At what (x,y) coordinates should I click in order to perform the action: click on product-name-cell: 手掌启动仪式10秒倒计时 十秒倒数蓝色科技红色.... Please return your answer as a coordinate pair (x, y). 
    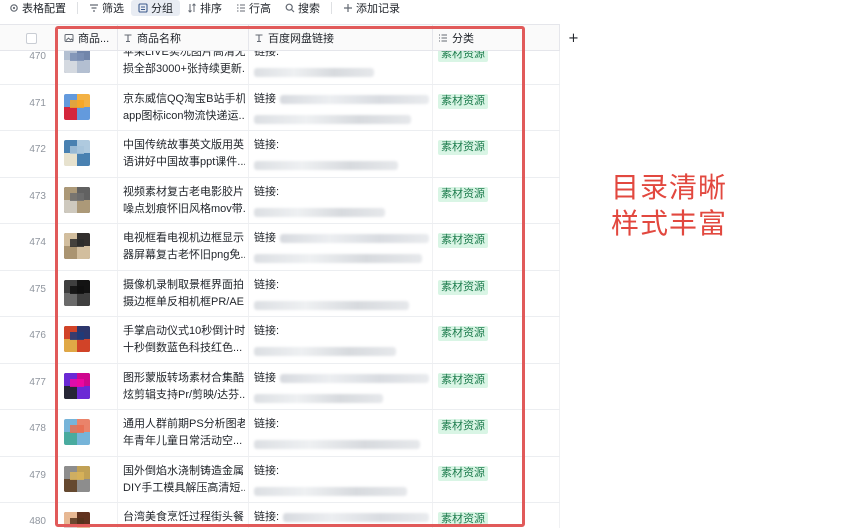
    Looking at the image, I should click on (184, 340).